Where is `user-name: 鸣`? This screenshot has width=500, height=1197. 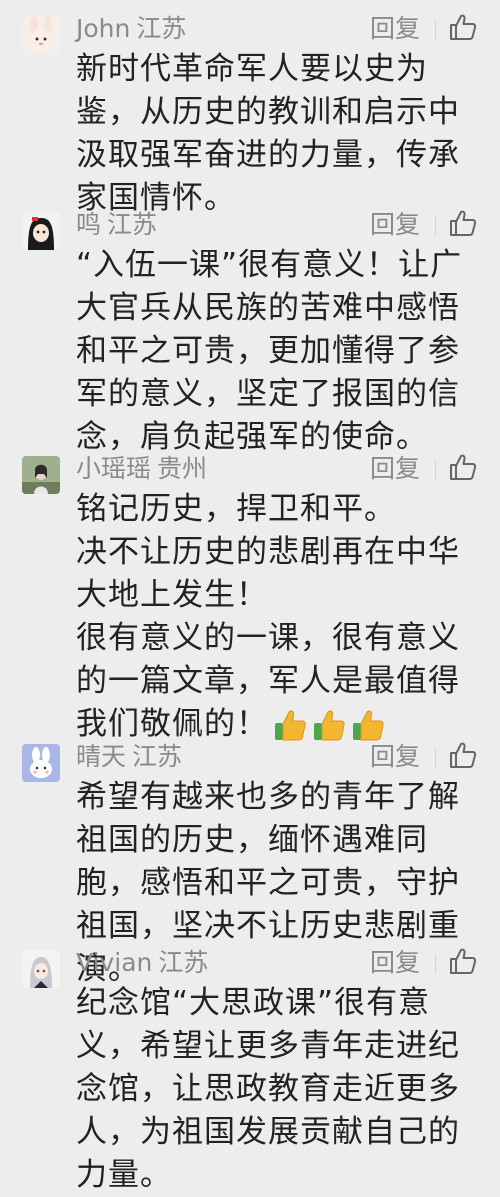 user-name: 鸣 is located at coordinates (88, 224).